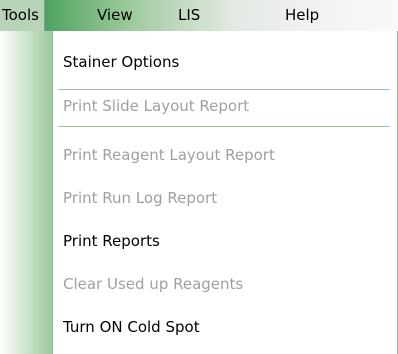 The width and height of the screenshot is (398, 354). What do you see at coordinates (156, 106) in the screenshot?
I see `menu-item-print-slide-layout-report: Print Slide Layout Report` at bounding box center [156, 106].